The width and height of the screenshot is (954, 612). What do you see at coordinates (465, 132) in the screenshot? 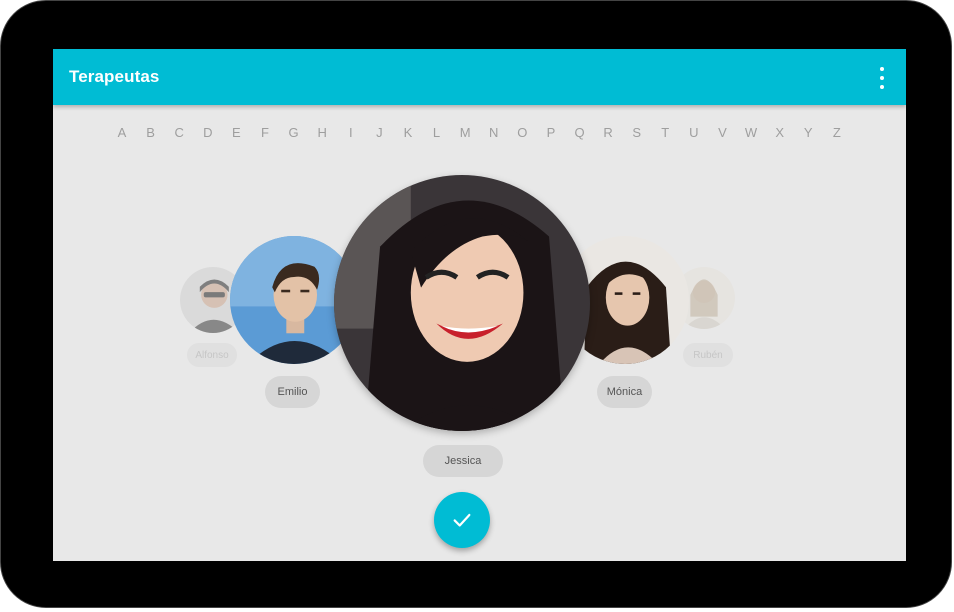
I see `letter-m: M` at bounding box center [465, 132].